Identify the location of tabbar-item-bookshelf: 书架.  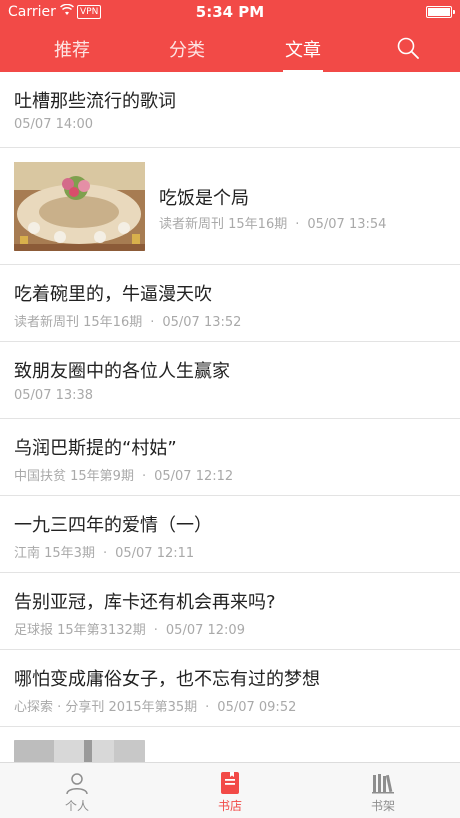
(383, 790).